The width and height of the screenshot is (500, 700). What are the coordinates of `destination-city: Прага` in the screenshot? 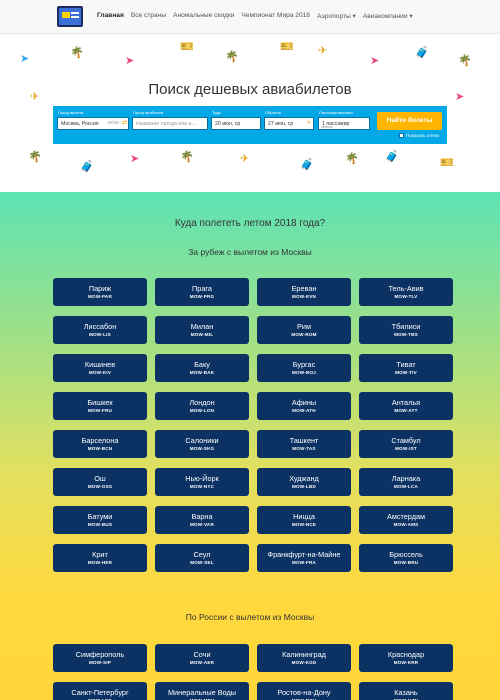 It's located at (202, 288).